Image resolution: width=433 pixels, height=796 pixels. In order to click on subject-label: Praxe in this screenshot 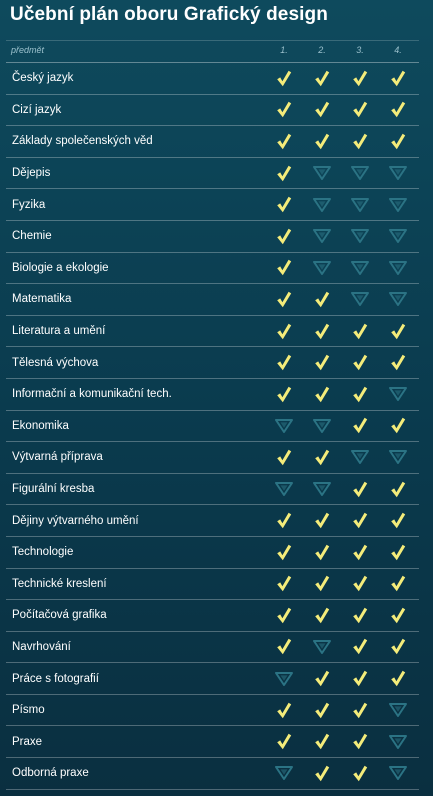, I will do `click(27, 741)`.